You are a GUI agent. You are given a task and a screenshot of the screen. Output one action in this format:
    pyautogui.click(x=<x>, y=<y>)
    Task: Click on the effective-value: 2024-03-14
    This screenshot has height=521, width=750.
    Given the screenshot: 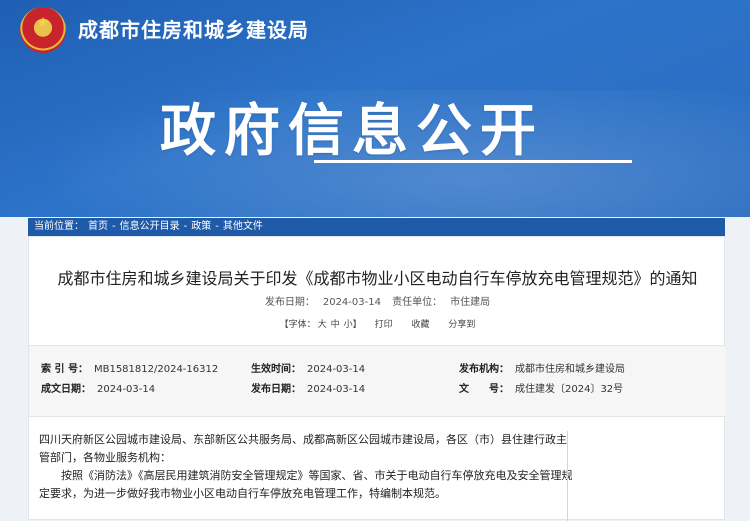 What is the action you would take?
    pyautogui.click(x=336, y=369)
    